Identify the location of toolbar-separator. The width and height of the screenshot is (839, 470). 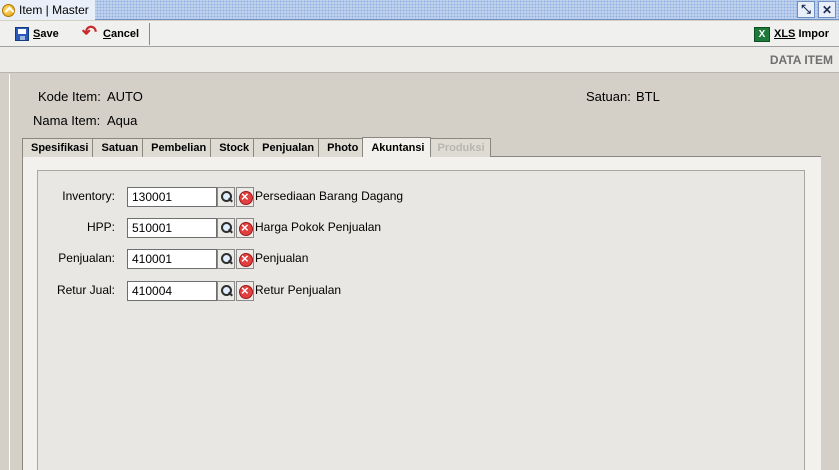
(149, 34).